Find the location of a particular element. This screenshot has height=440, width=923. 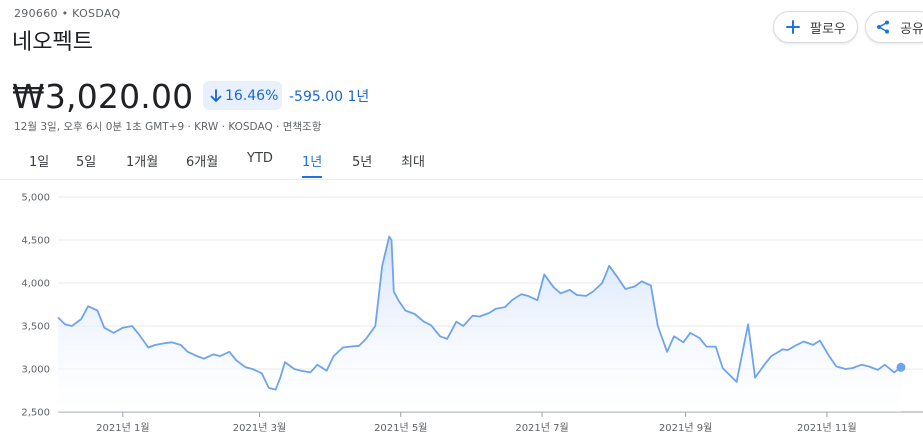

tab-ytd: YTD is located at coordinates (260, 161).